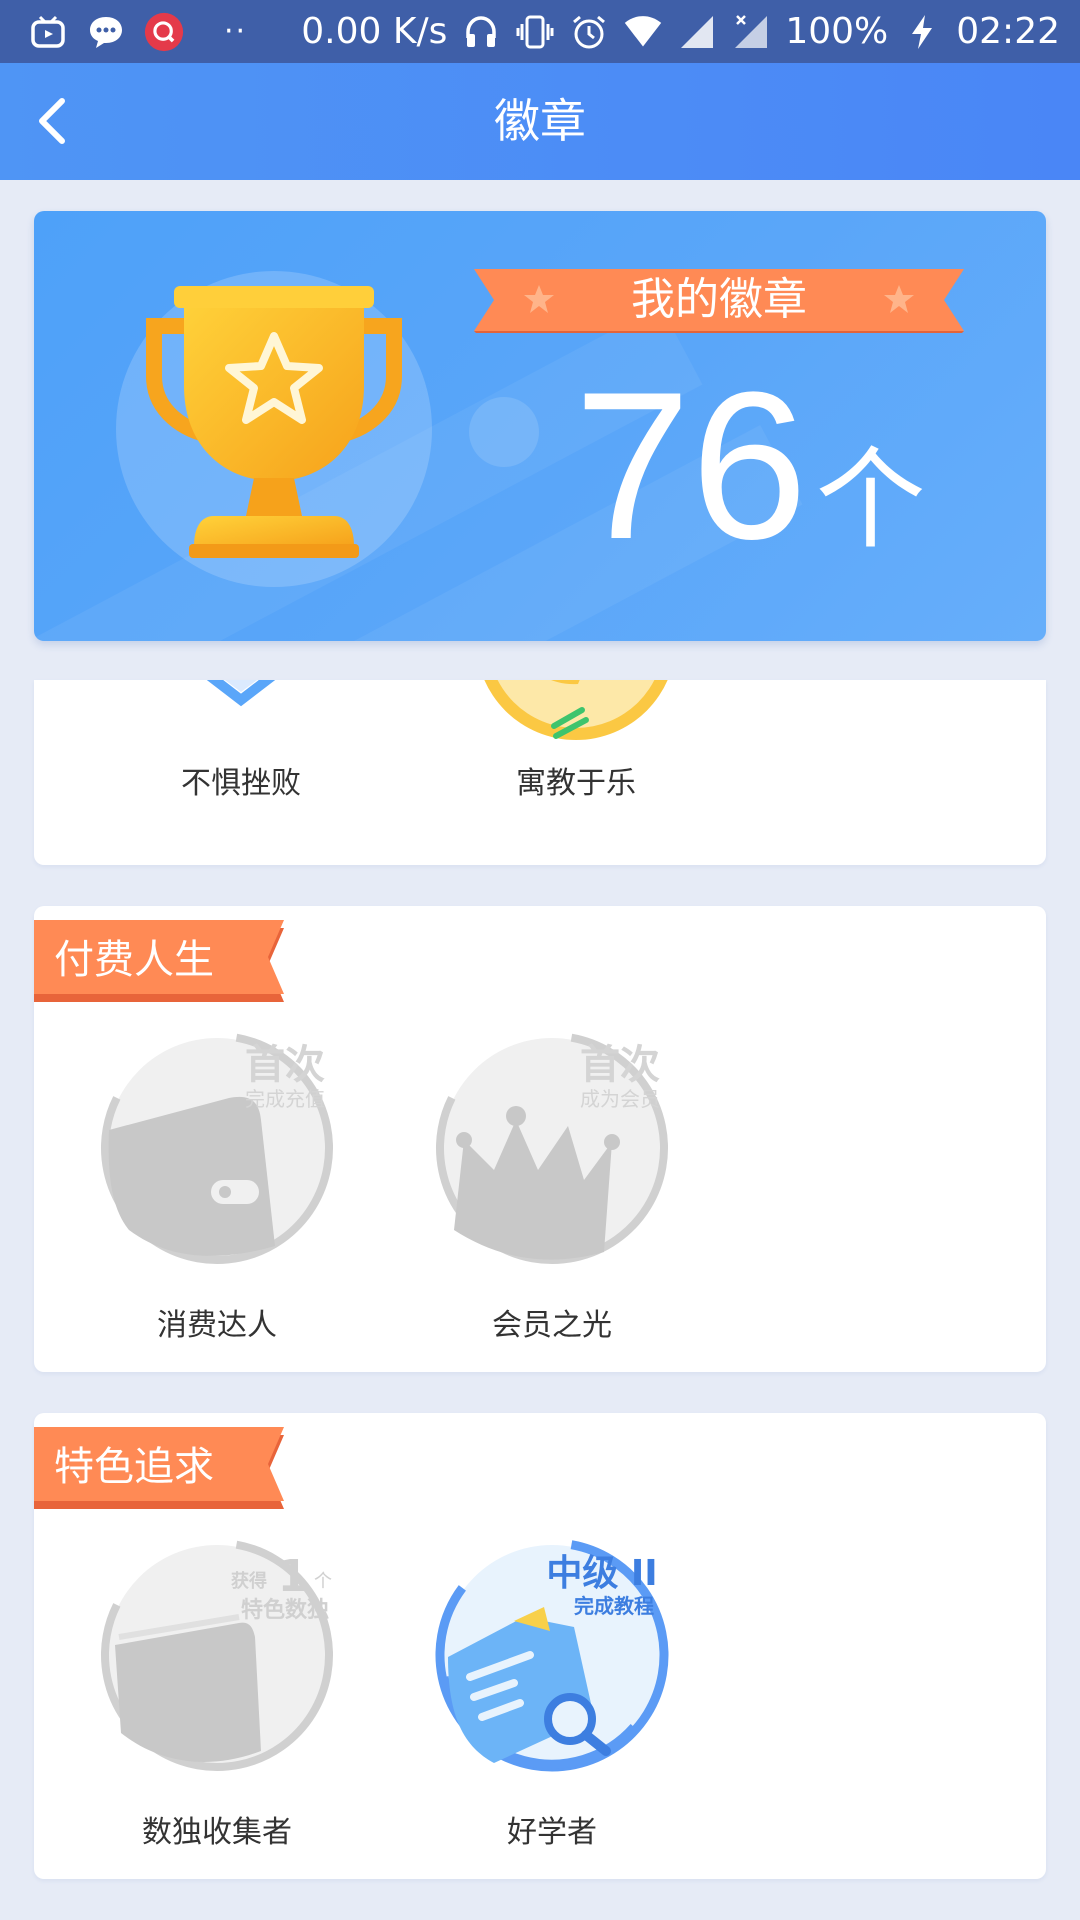 The image size is (1080, 1920). I want to click on headphones-icon, so click(481, 32).